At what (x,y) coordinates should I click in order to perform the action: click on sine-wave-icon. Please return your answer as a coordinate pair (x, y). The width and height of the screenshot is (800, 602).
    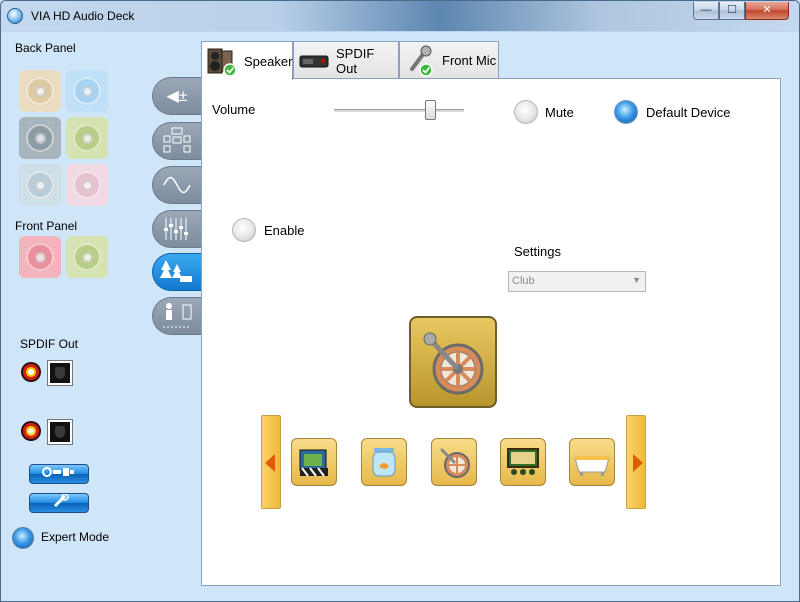
    Looking at the image, I should click on (177, 185).